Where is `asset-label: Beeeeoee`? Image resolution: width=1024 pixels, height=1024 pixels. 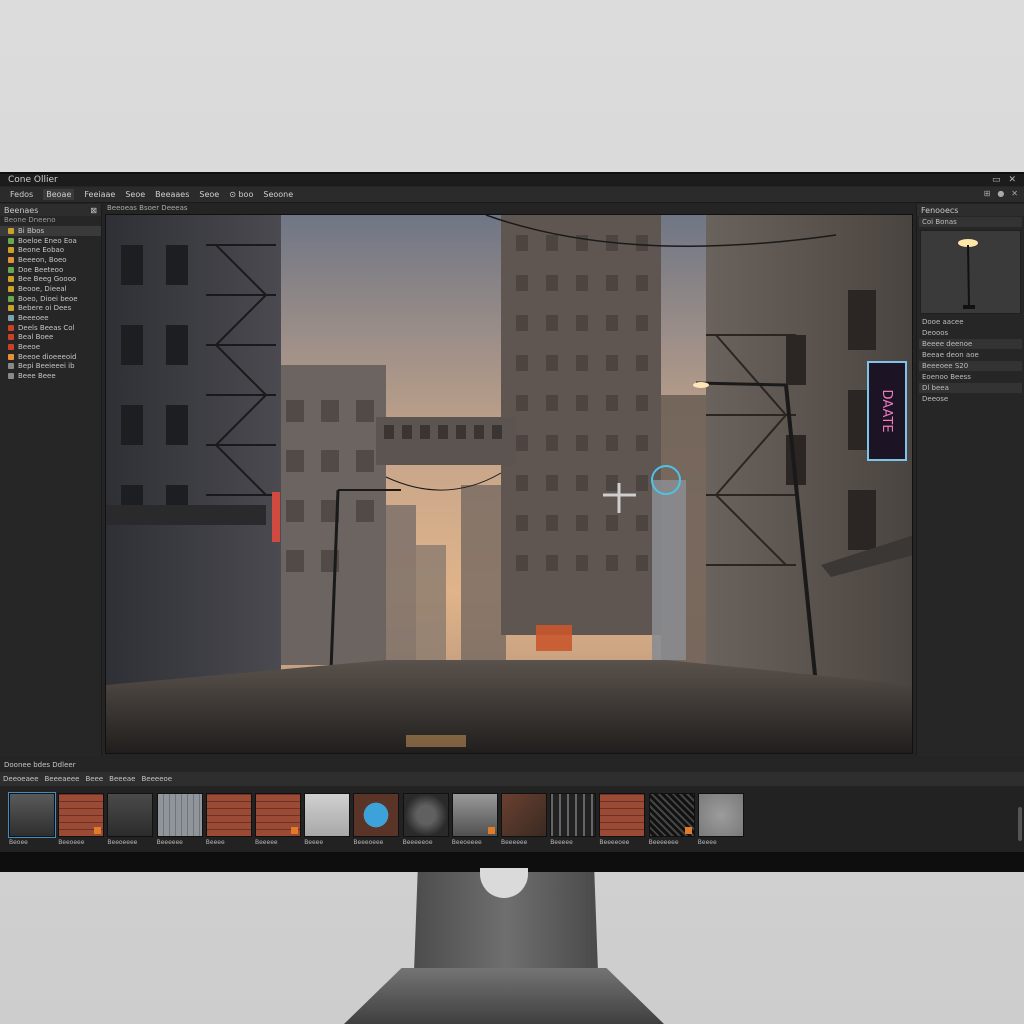
asset-label: Beeeeoee is located at coordinates (614, 842).